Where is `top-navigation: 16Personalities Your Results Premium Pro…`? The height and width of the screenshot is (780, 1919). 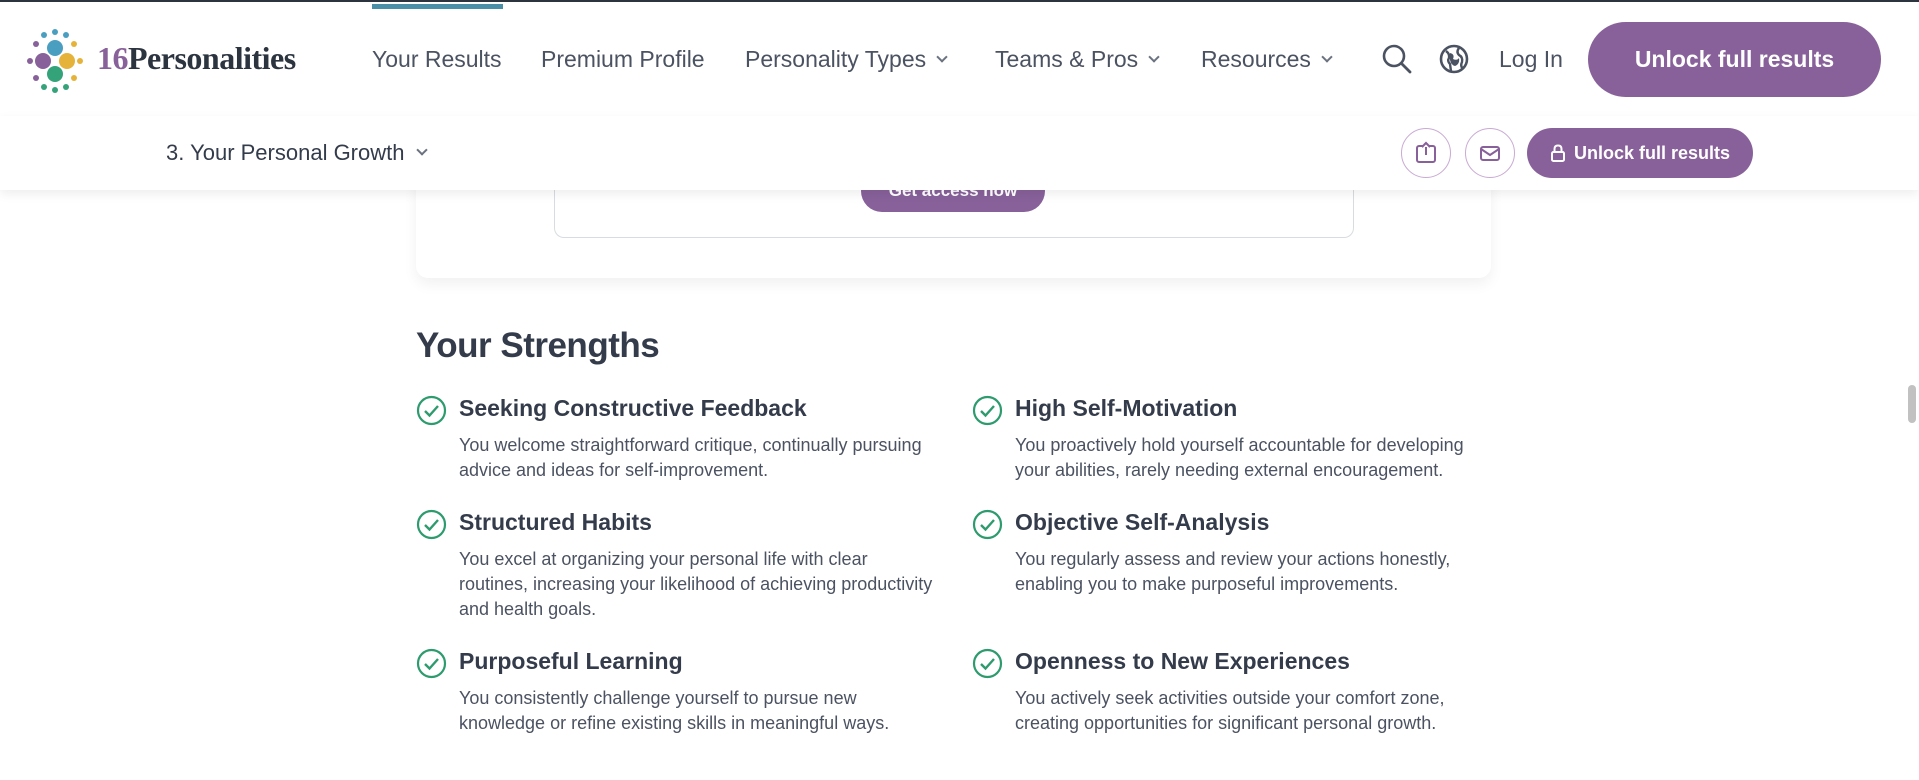 top-navigation: 16Personalities Your Results Premium Pro… is located at coordinates (959, 58).